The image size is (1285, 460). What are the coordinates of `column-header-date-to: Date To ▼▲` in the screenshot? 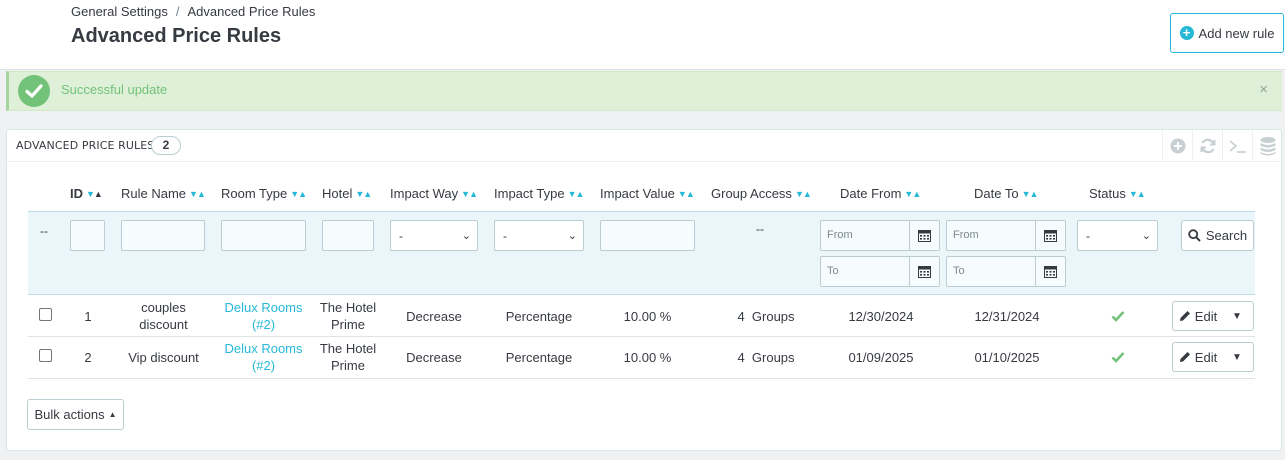 It's located at (1006, 193).